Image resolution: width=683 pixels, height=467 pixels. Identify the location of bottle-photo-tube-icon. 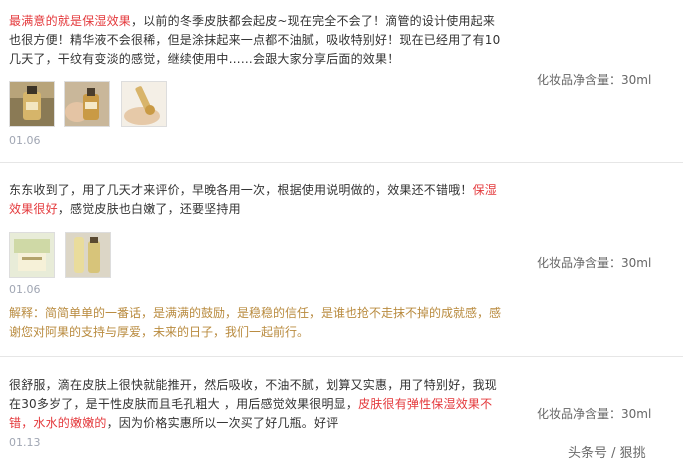
(88, 255).